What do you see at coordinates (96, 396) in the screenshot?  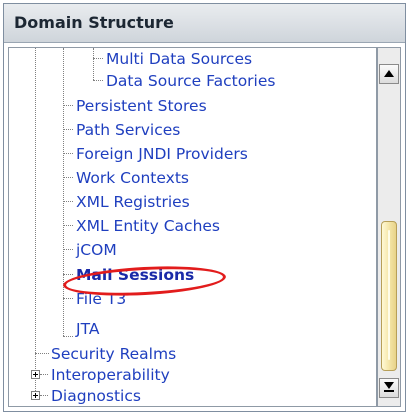 I see `tree-item-diagnostics: Diagnostics` at bounding box center [96, 396].